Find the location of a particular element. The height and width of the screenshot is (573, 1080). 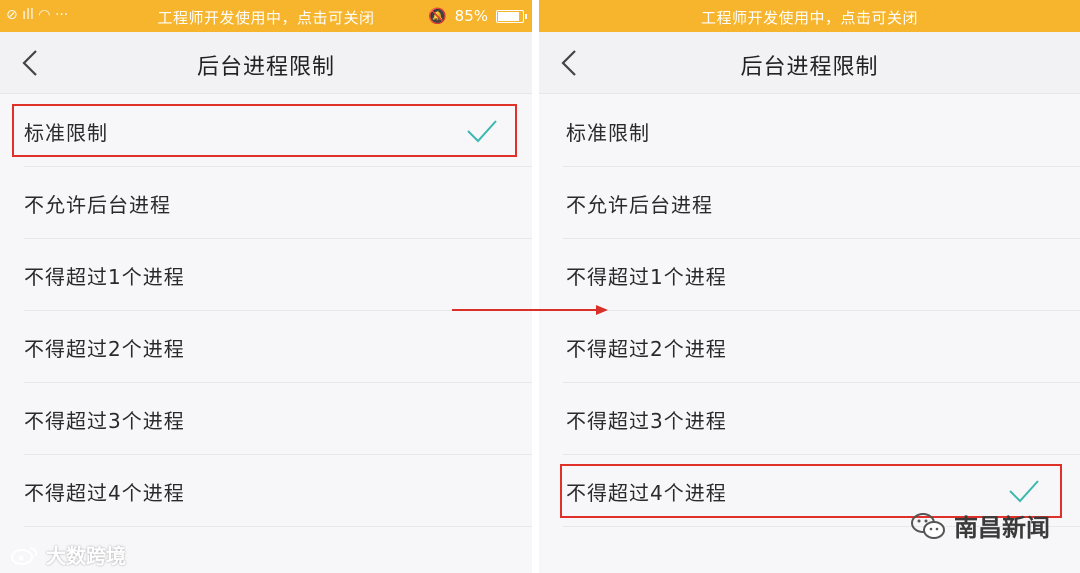

battery-percent: 85% is located at coordinates (471, 16).